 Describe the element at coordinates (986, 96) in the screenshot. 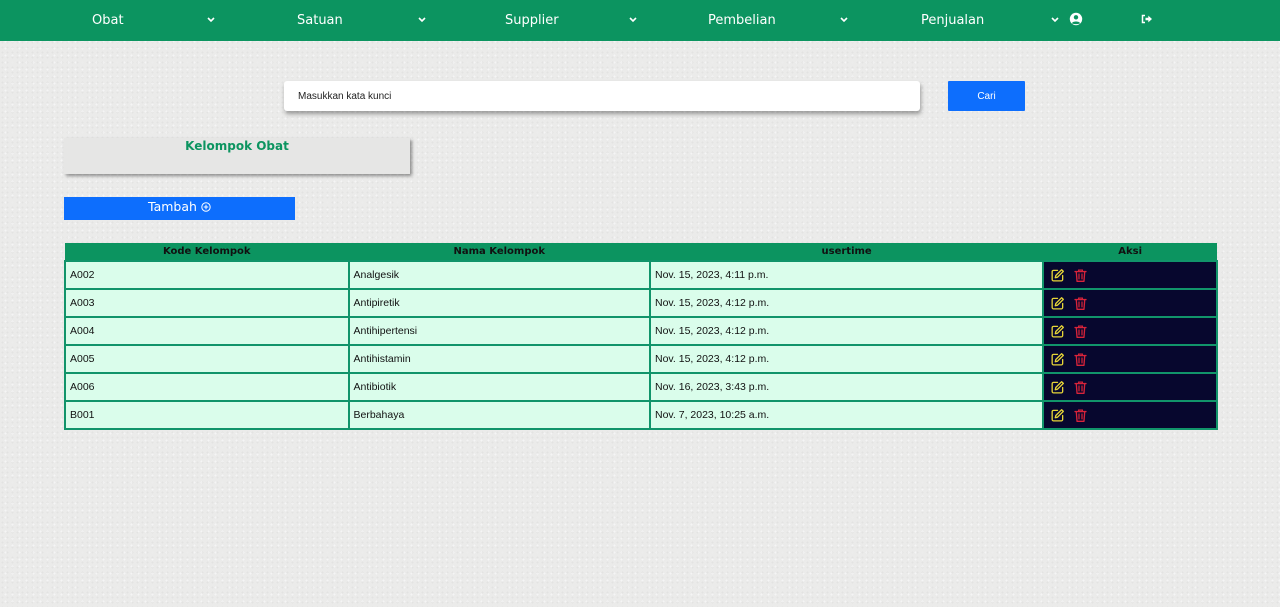

I see `search-button: Cari` at that location.